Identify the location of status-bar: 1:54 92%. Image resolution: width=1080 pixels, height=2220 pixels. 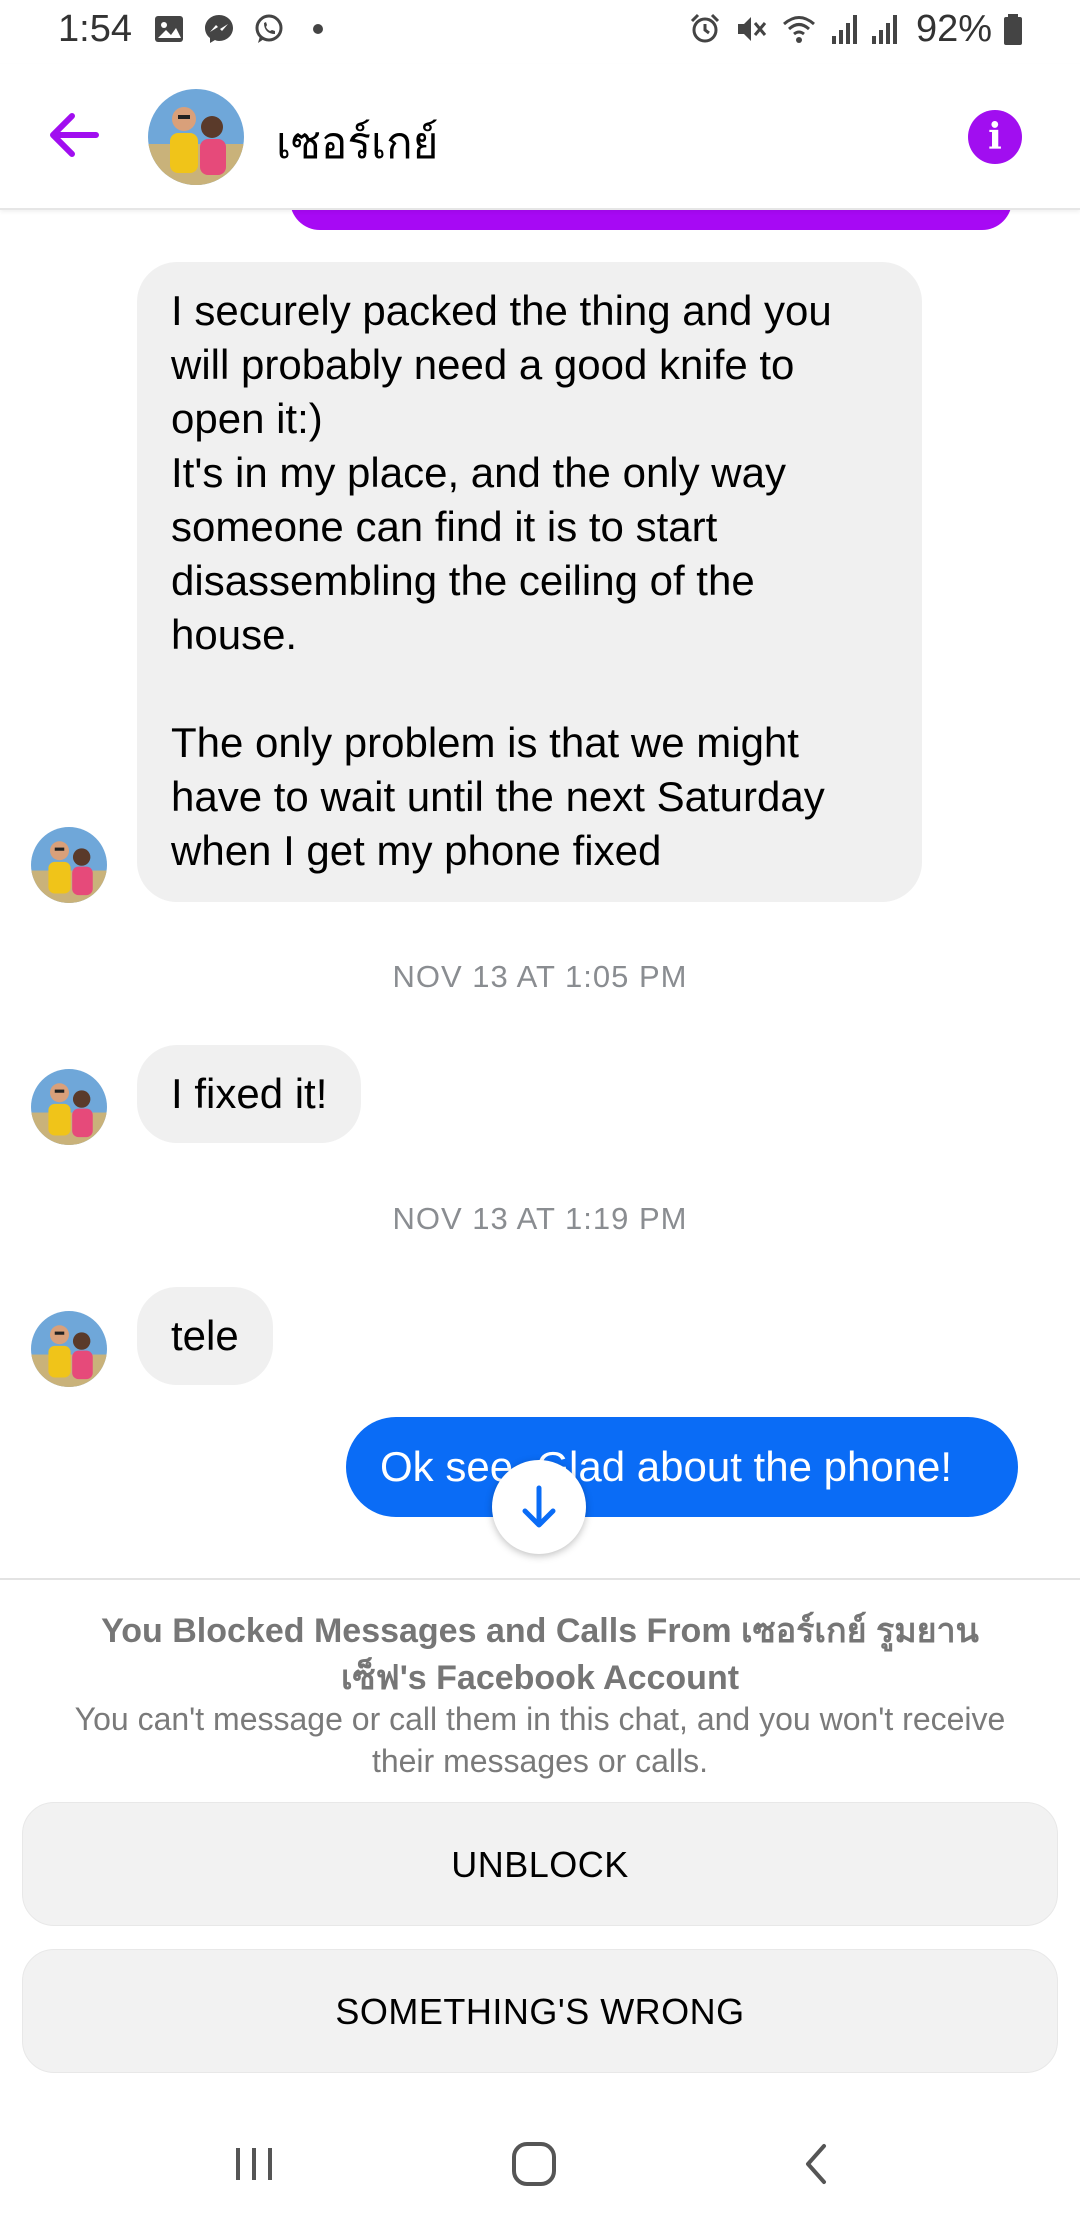
(540, 32).